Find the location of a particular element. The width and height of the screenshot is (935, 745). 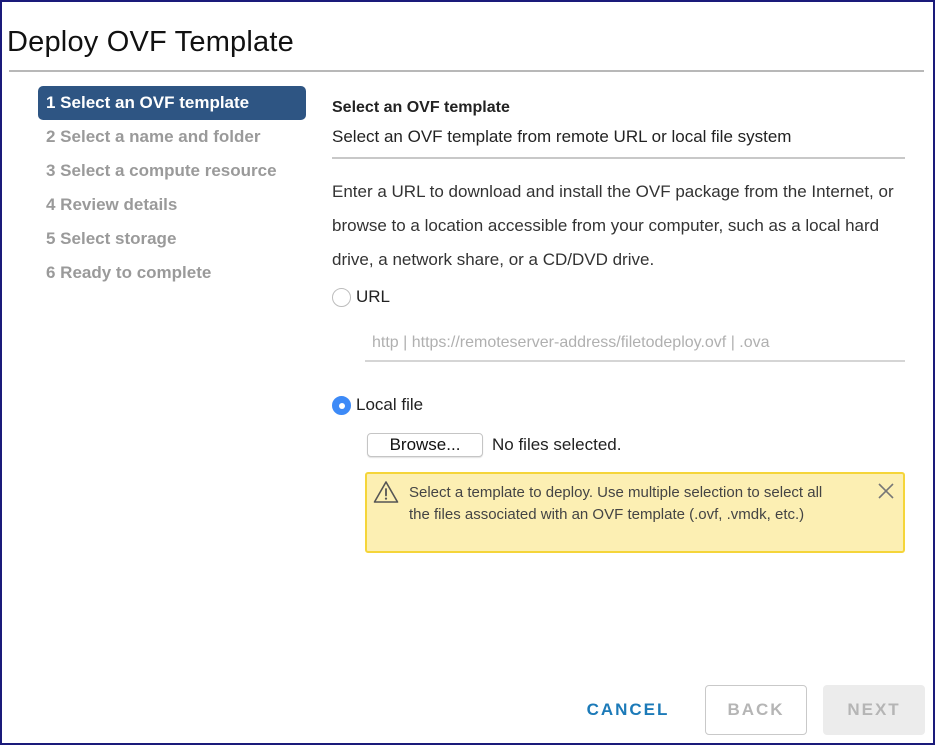

file-status: No files selected. is located at coordinates (557, 444).